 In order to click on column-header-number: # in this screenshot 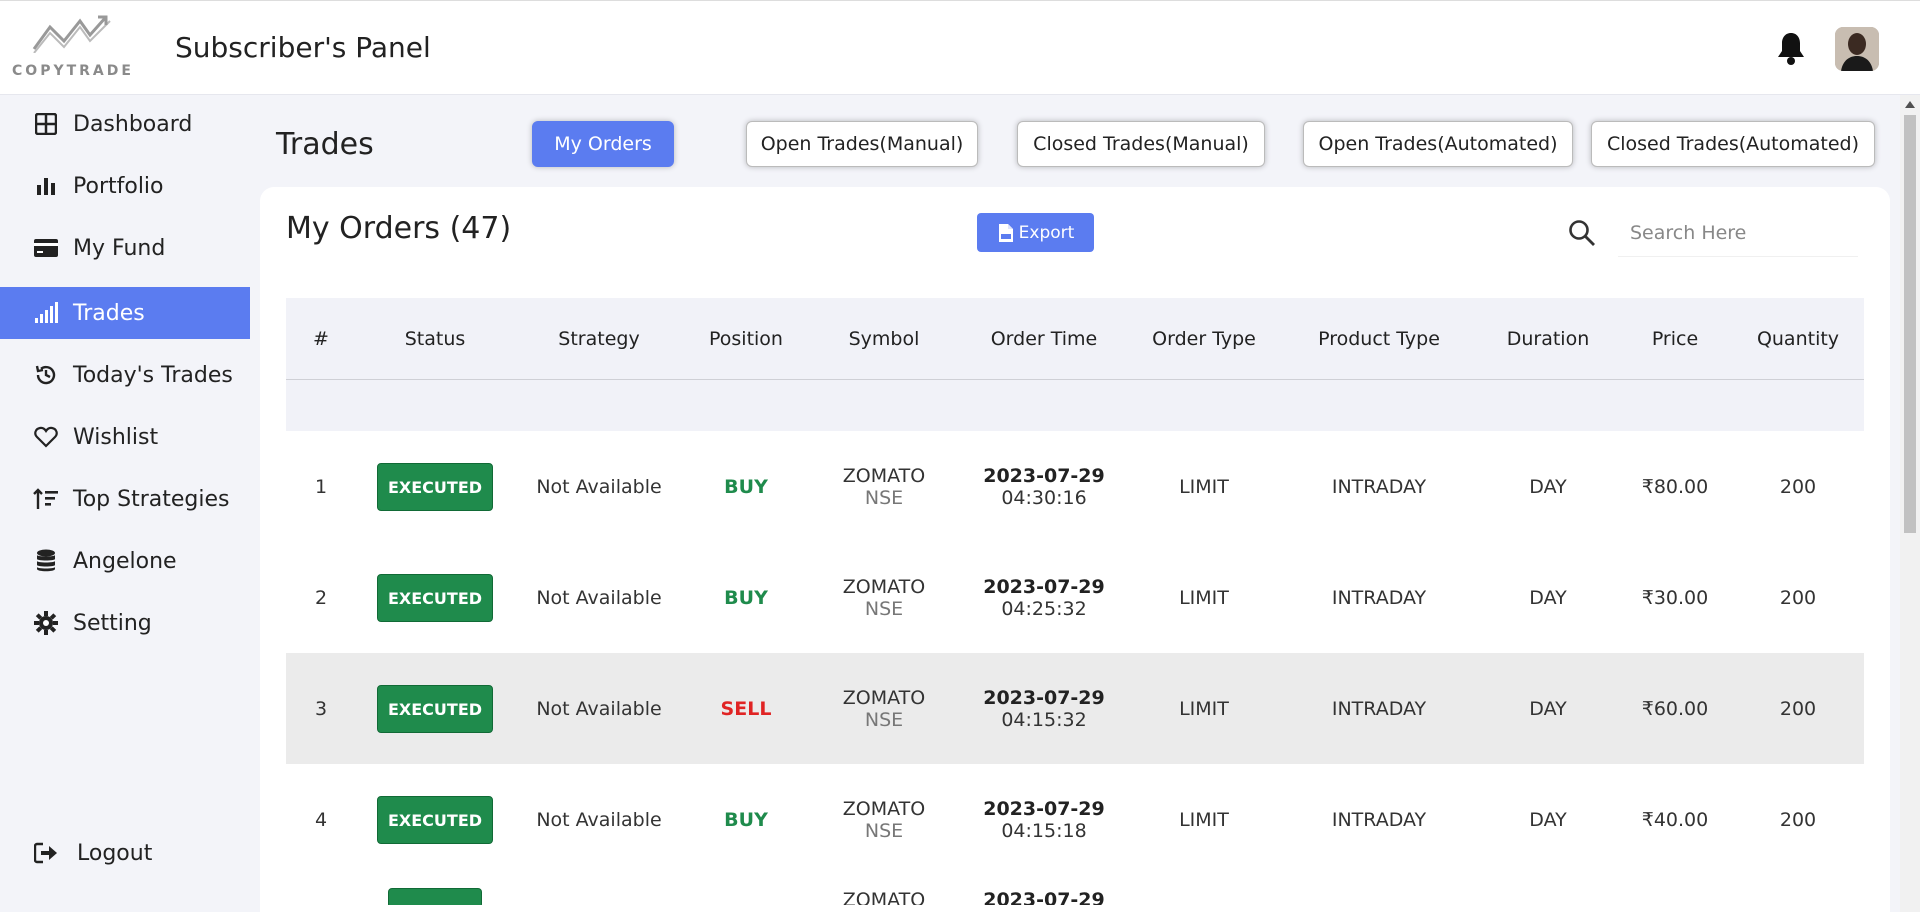, I will do `click(321, 339)`.